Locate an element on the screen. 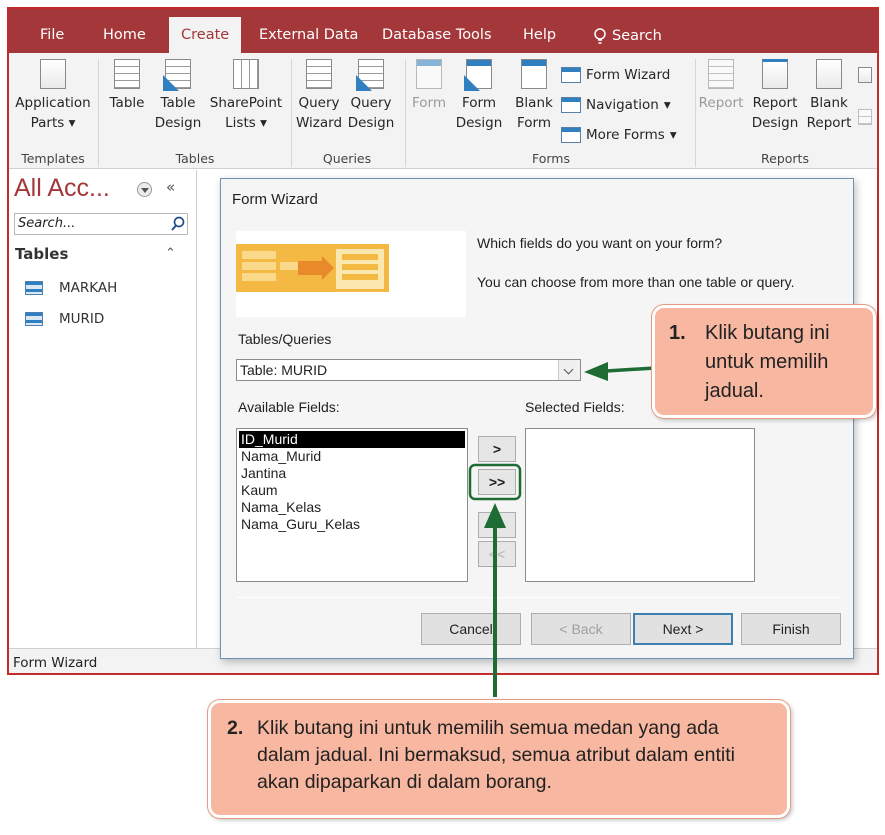 This screenshot has height=835, width=885. callout-text: Klik butang ini untuk memilih jadual. is located at coordinates (767, 362).